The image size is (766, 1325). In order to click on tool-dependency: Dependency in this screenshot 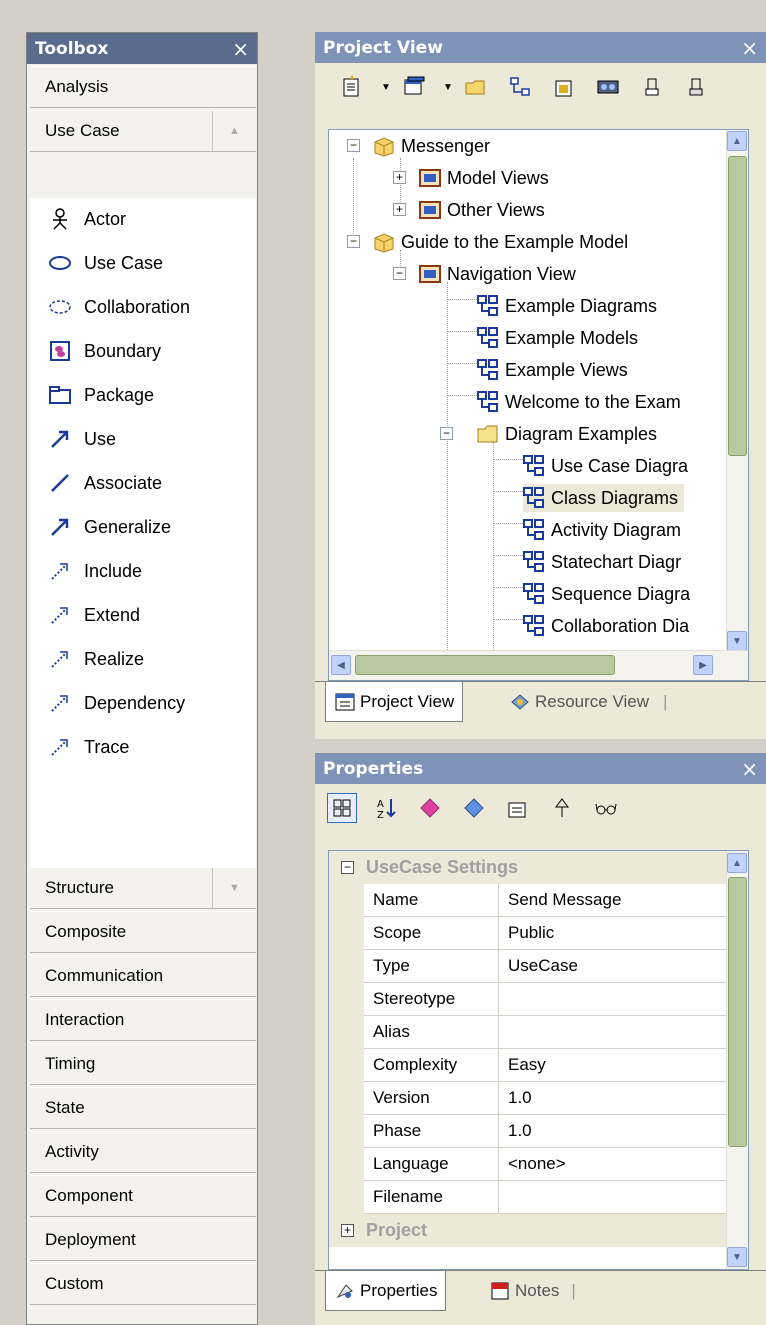, I will do `click(116, 703)`.